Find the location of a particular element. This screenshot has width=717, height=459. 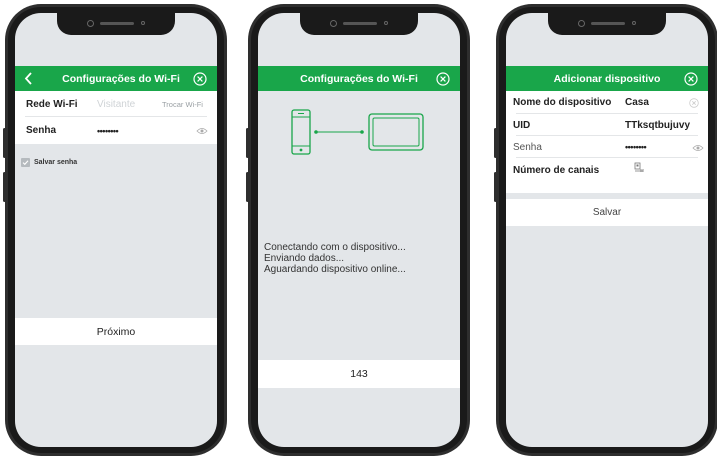

device-name-row: Nome do dispositivo Casa is located at coordinates (607, 102).